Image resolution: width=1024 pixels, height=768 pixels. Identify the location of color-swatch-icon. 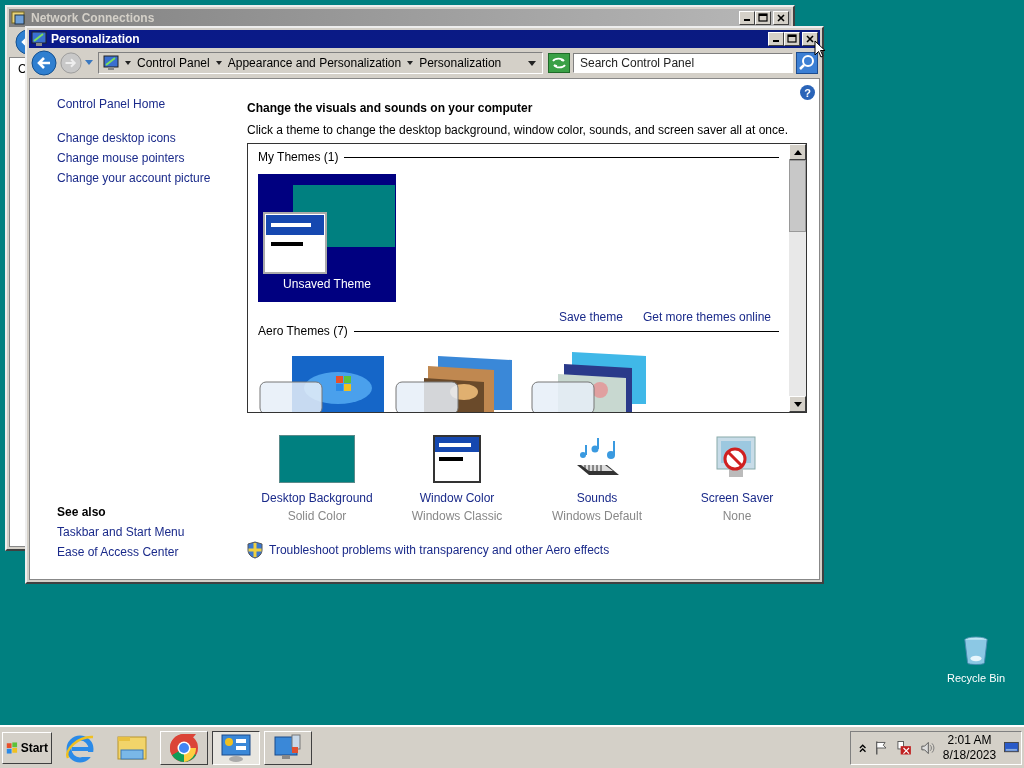
(317, 459).